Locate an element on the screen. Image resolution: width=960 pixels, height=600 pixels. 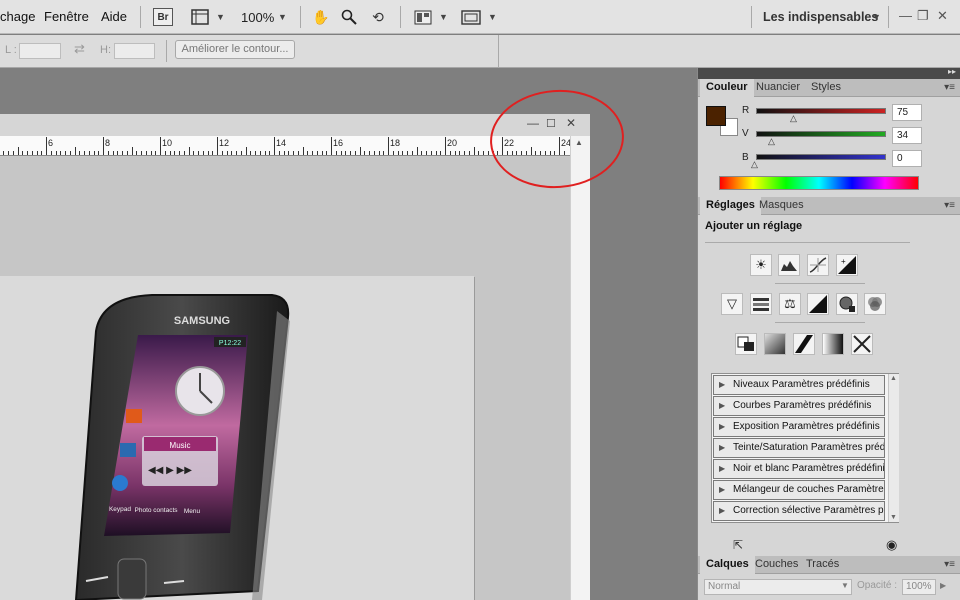
workspace-switcher: Les indispensables is located at coordinates (820, 17).